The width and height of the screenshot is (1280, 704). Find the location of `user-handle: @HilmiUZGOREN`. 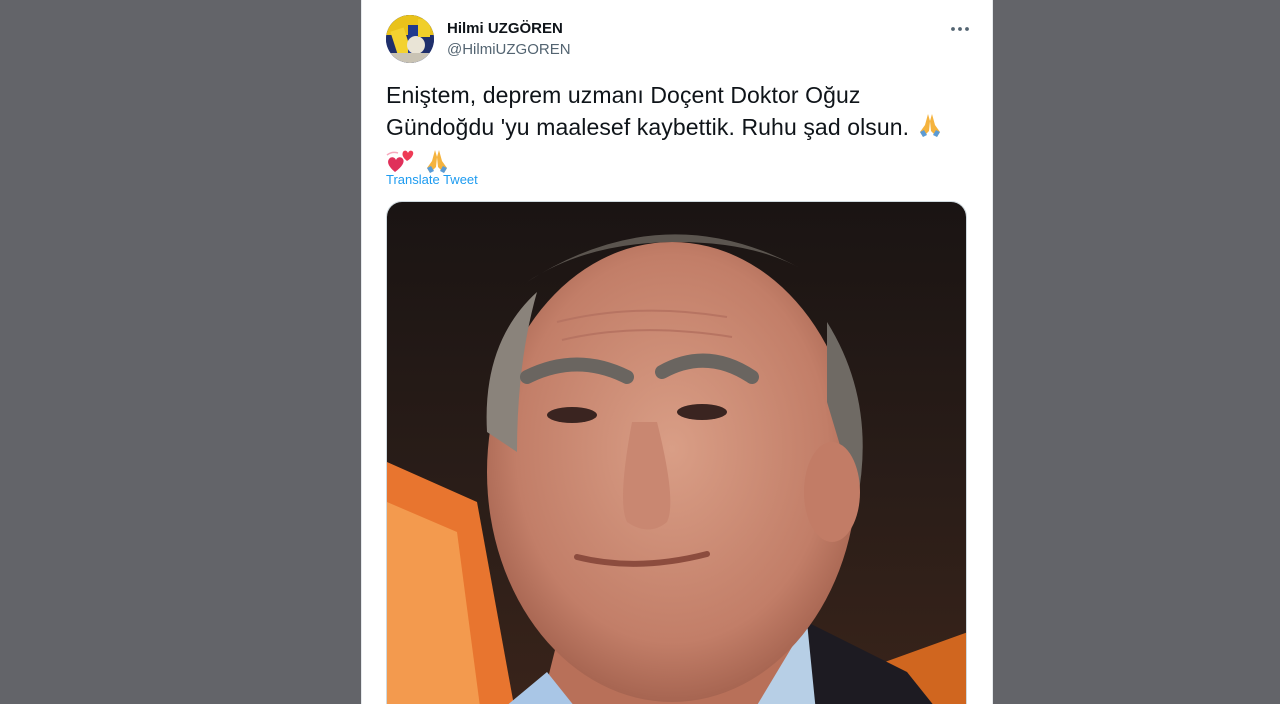

user-handle: @HilmiUZGOREN is located at coordinates (509, 50).